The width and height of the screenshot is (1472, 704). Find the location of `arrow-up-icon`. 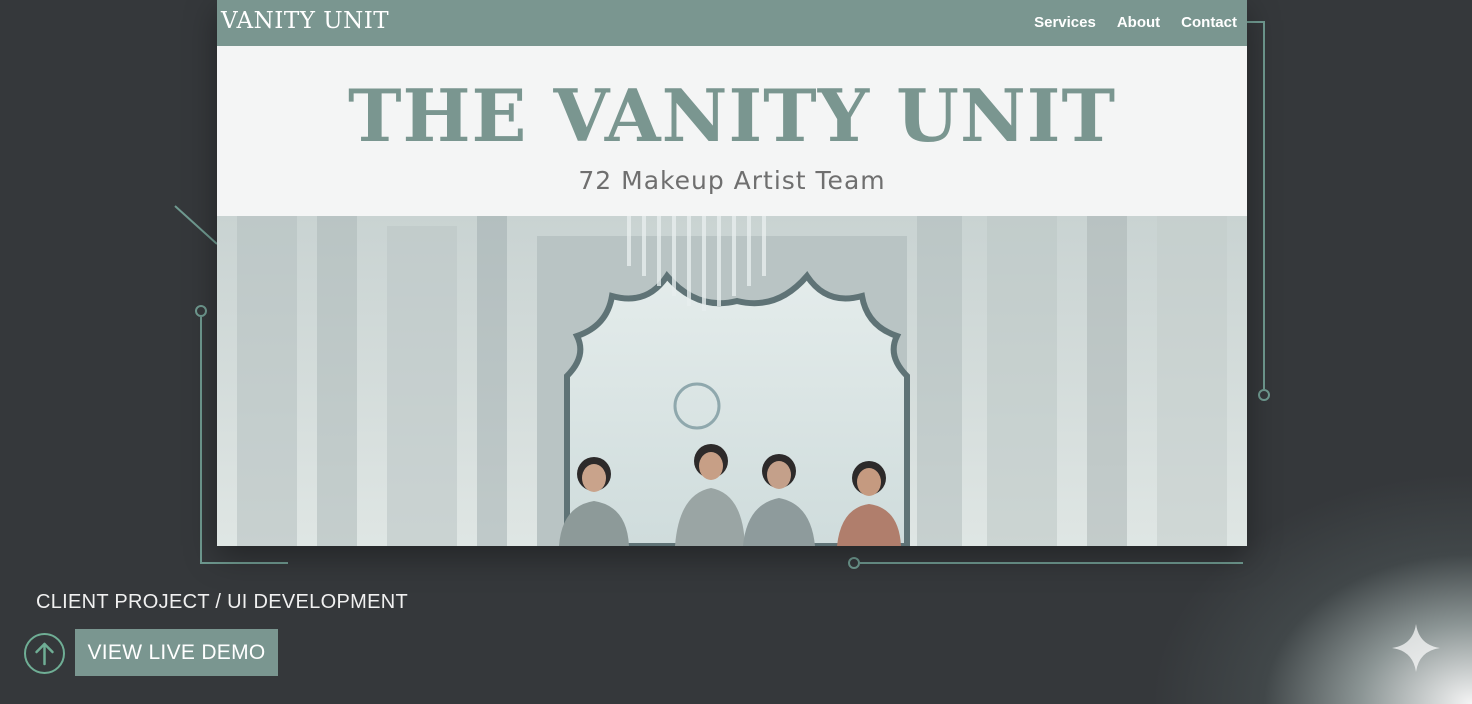

arrow-up-icon is located at coordinates (44, 653).